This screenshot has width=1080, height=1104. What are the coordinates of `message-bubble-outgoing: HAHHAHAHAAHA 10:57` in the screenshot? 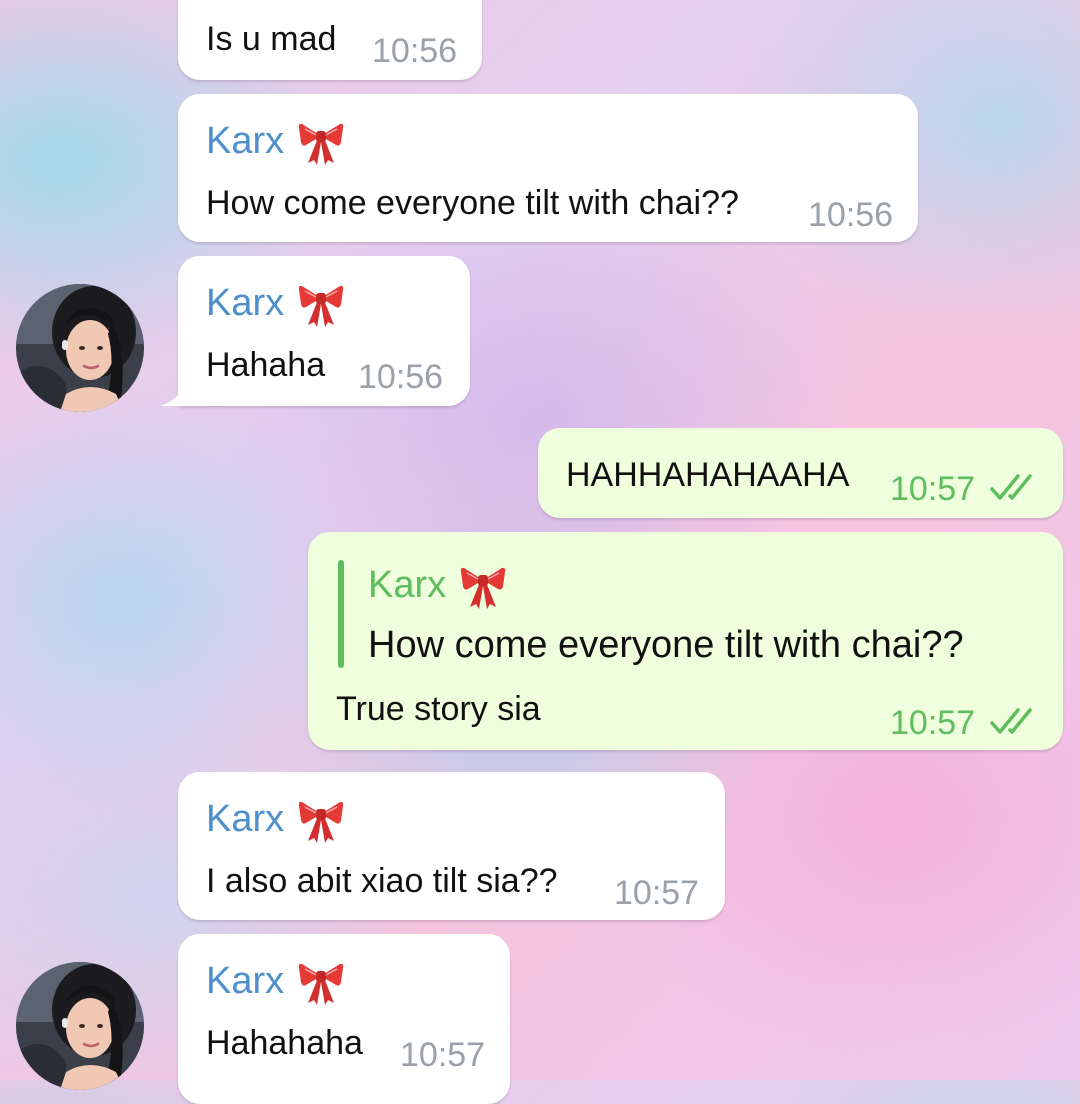 It's located at (800, 473).